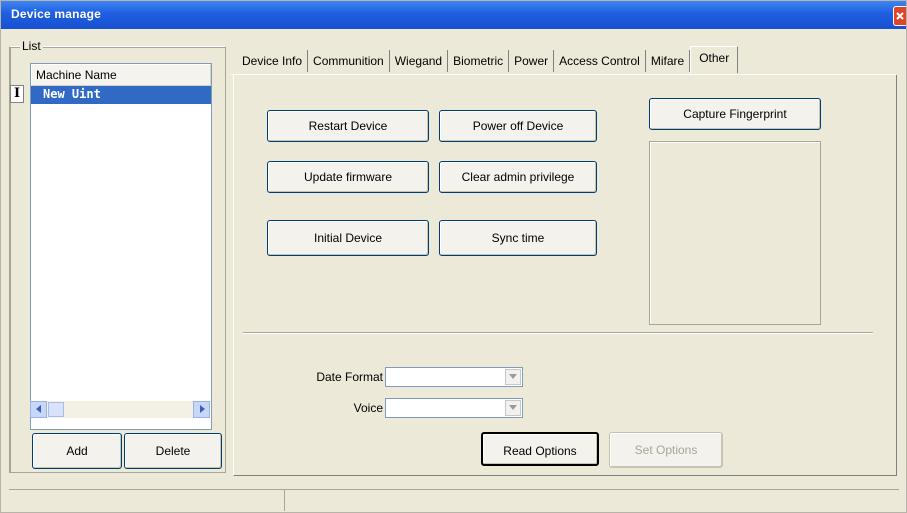 The image size is (907, 513). I want to click on power-off-device-label: Power off Device, so click(518, 126).